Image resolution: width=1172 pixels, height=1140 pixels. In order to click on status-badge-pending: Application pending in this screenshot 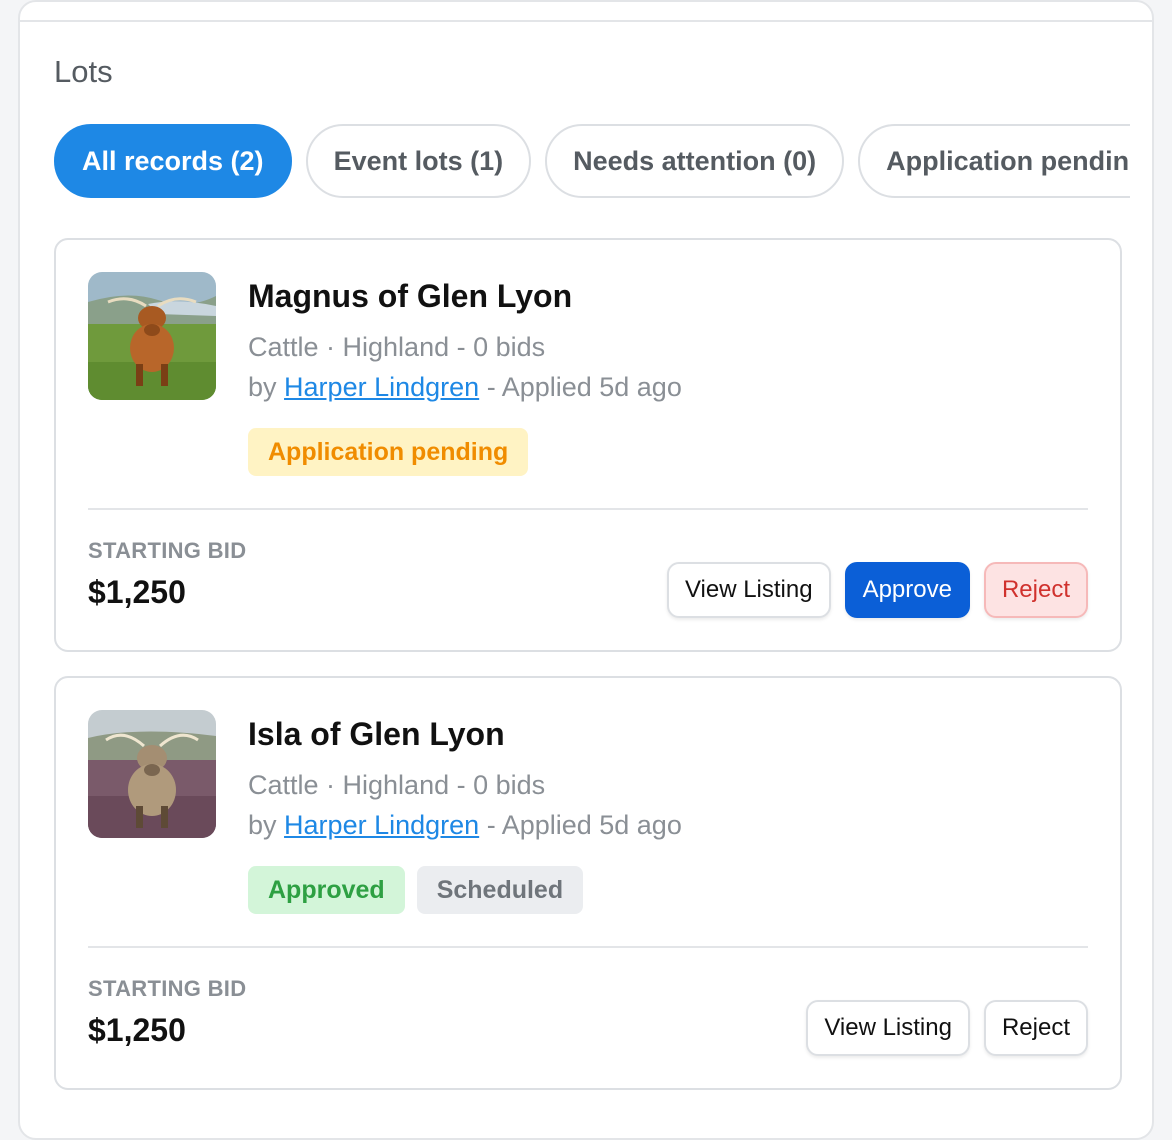, I will do `click(388, 452)`.